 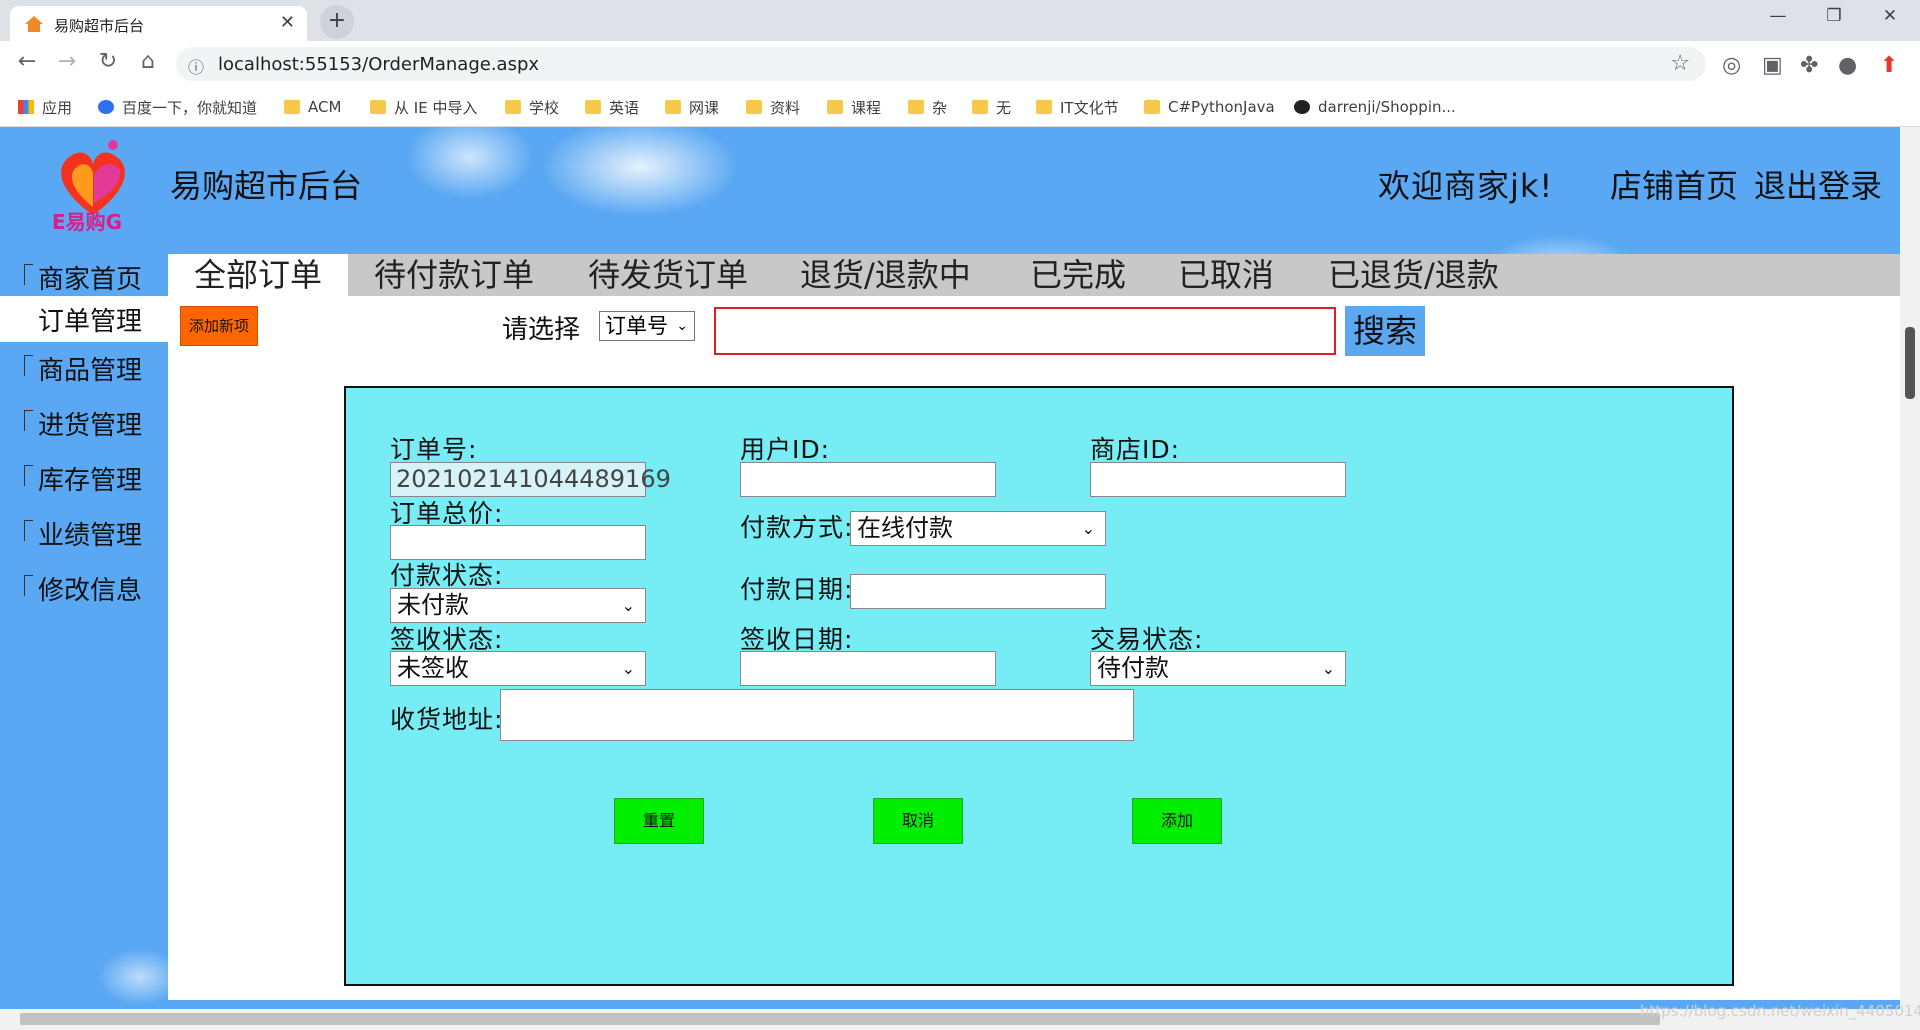 I want to click on sidebar-item-edit-info: 修改信息, so click(x=84, y=588).